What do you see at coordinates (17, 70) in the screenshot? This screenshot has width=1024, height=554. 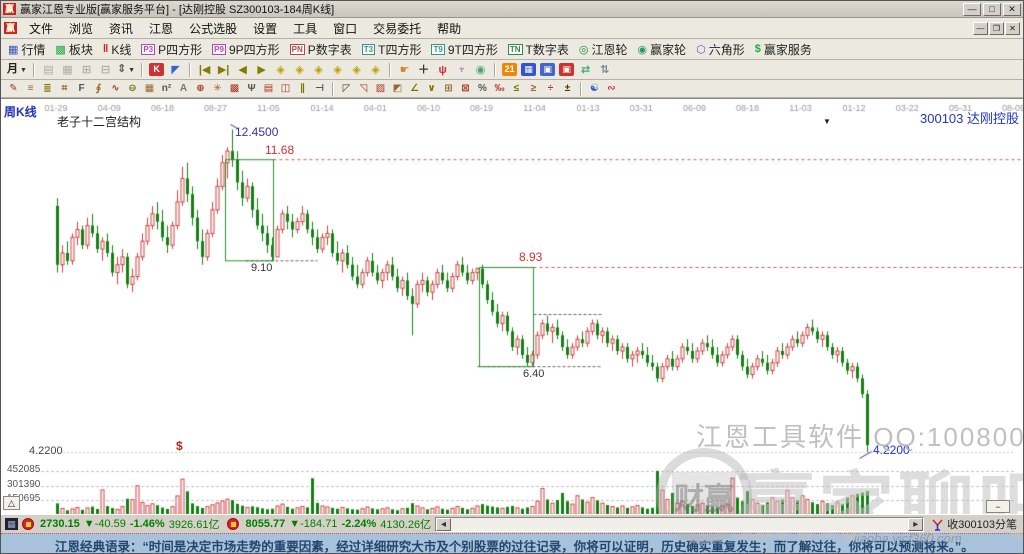 I see `tb2-period-dropdown: 月 ▼` at bounding box center [17, 70].